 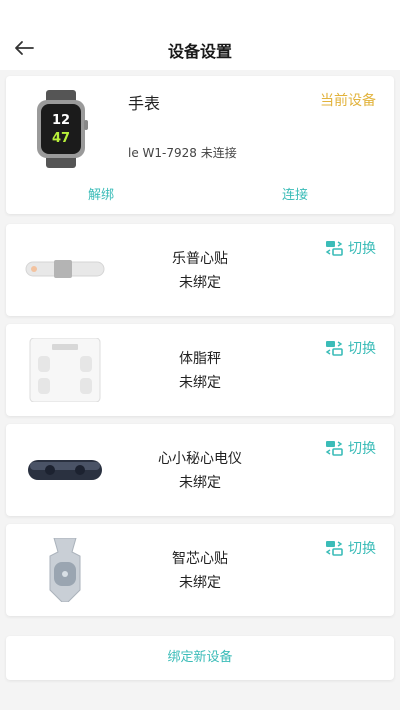 I want to click on svg-text: 47, so click(x=61, y=138).